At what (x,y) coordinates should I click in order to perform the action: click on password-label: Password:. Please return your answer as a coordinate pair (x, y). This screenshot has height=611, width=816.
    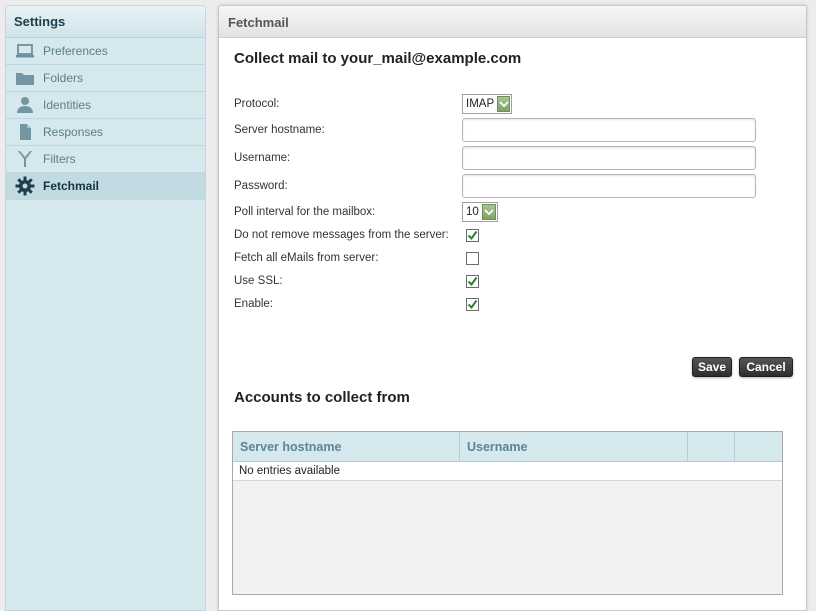
    Looking at the image, I should click on (261, 186).